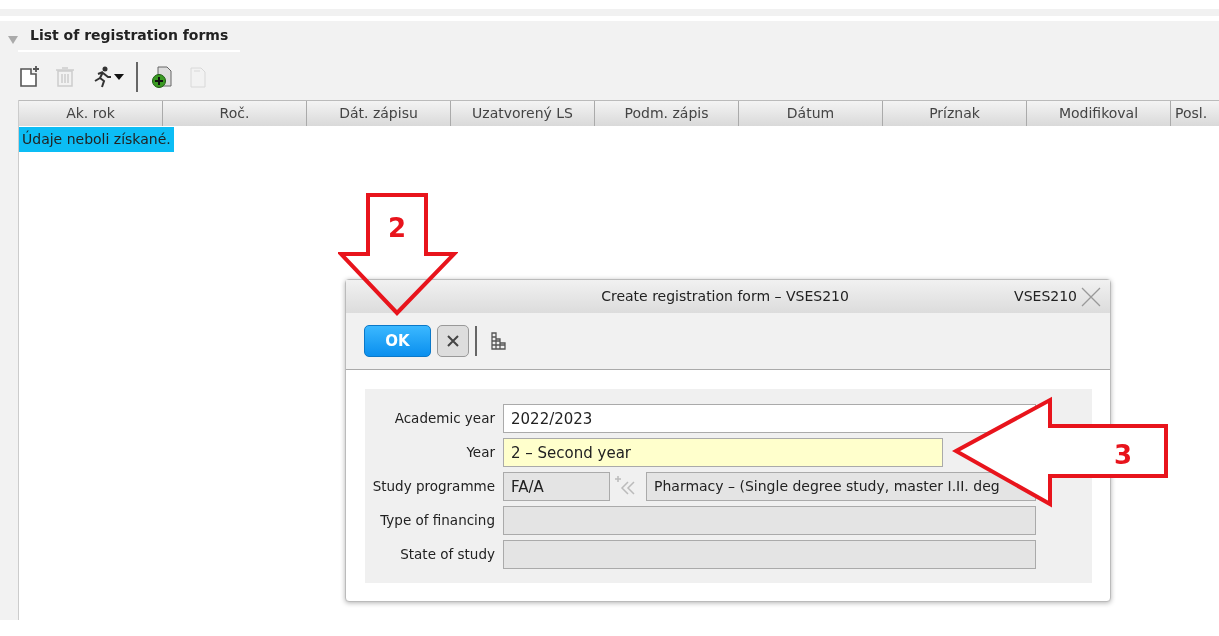  What do you see at coordinates (499, 341) in the screenshot?
I see `hierarchy-icon` at bounding box center [499, 341].